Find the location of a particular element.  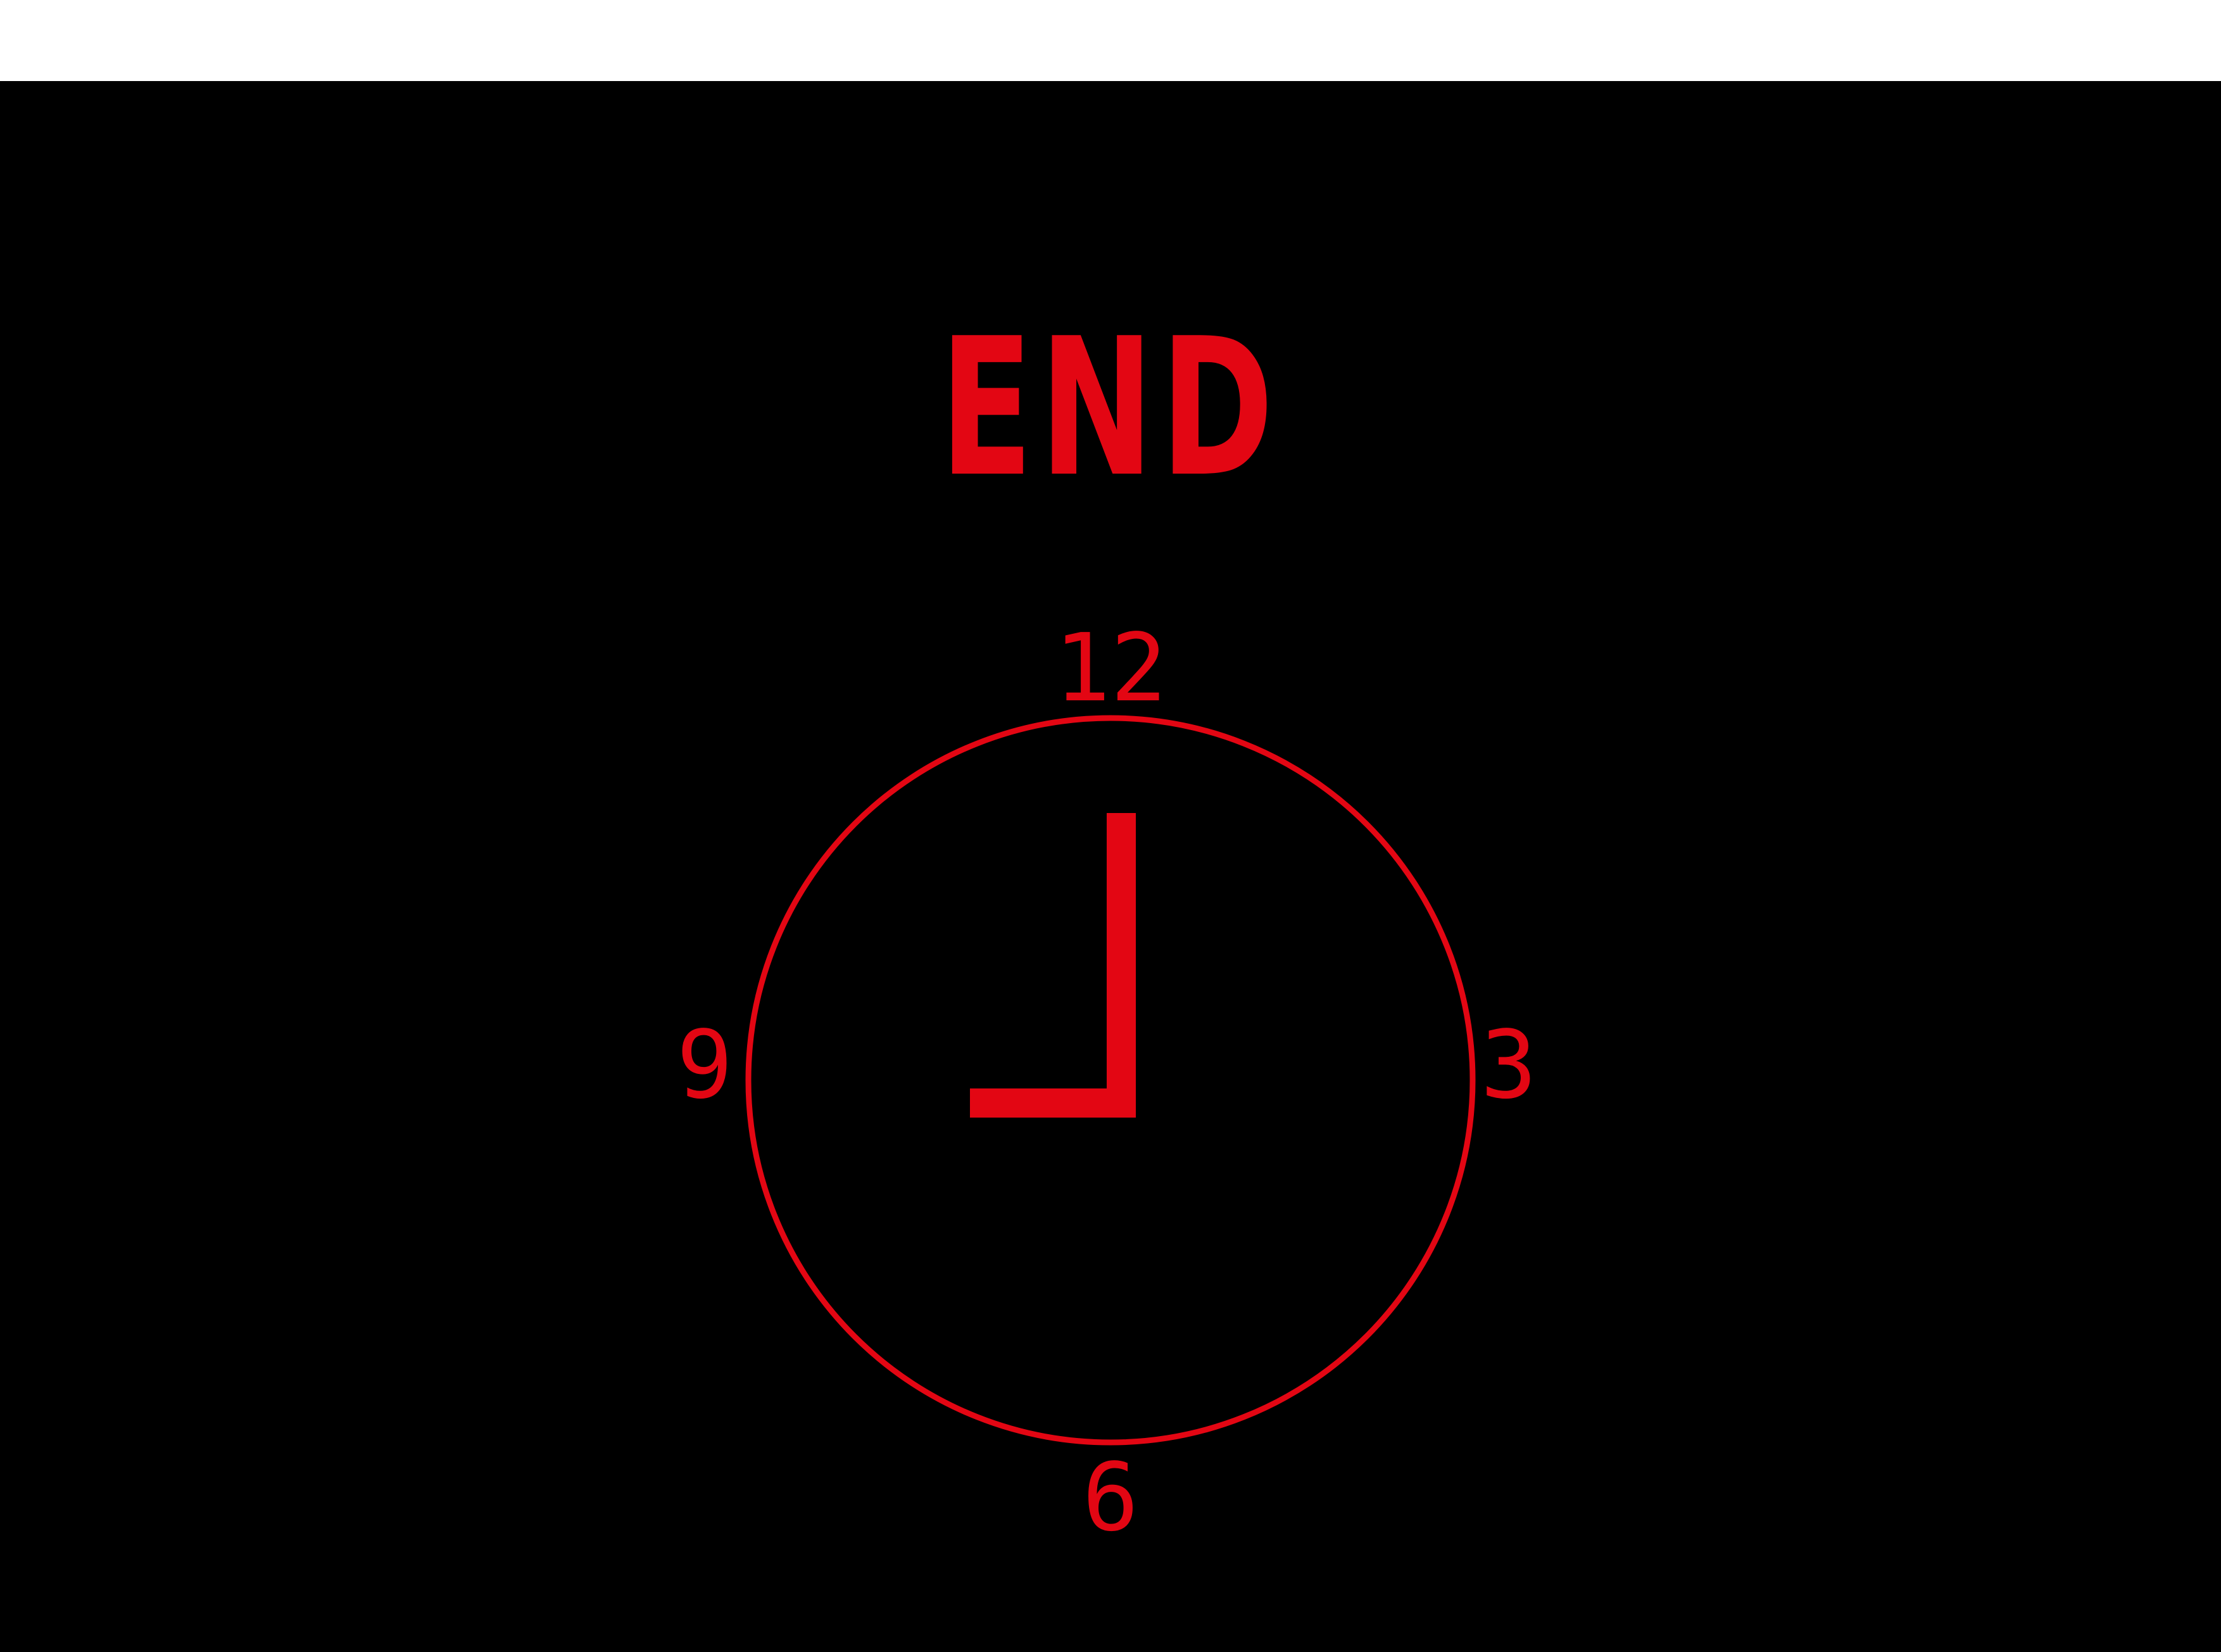

numeral-6: 6 is located at coordinates (1110, 1498).